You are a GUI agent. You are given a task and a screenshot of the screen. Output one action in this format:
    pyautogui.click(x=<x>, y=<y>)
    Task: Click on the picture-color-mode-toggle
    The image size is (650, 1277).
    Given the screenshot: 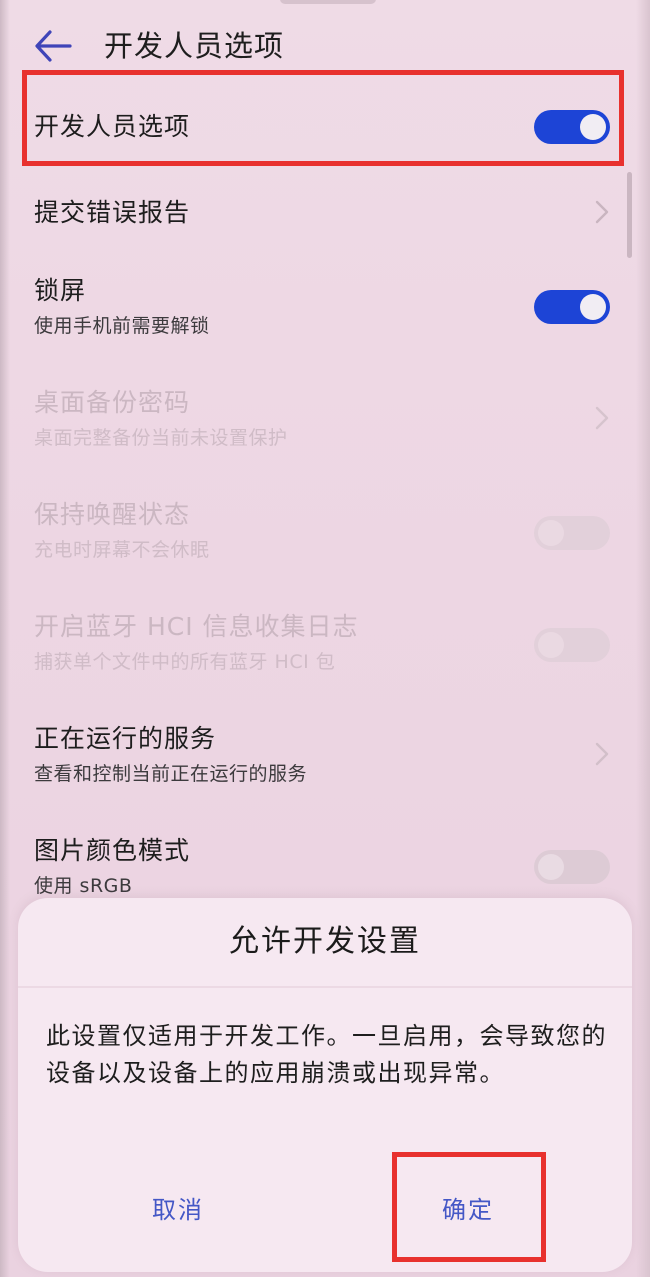 What is the action you would take?
    pyautogui.click(x=572, y=867)
    